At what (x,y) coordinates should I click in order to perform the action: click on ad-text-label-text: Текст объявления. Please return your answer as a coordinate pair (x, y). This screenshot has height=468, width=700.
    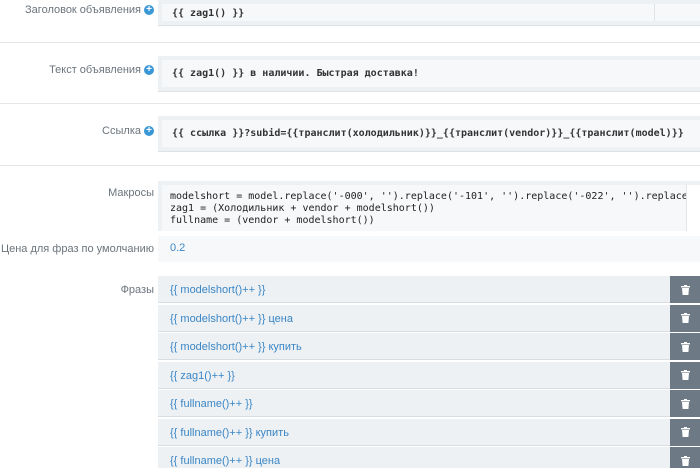
    Looking at the image, I should click on (95, 70).